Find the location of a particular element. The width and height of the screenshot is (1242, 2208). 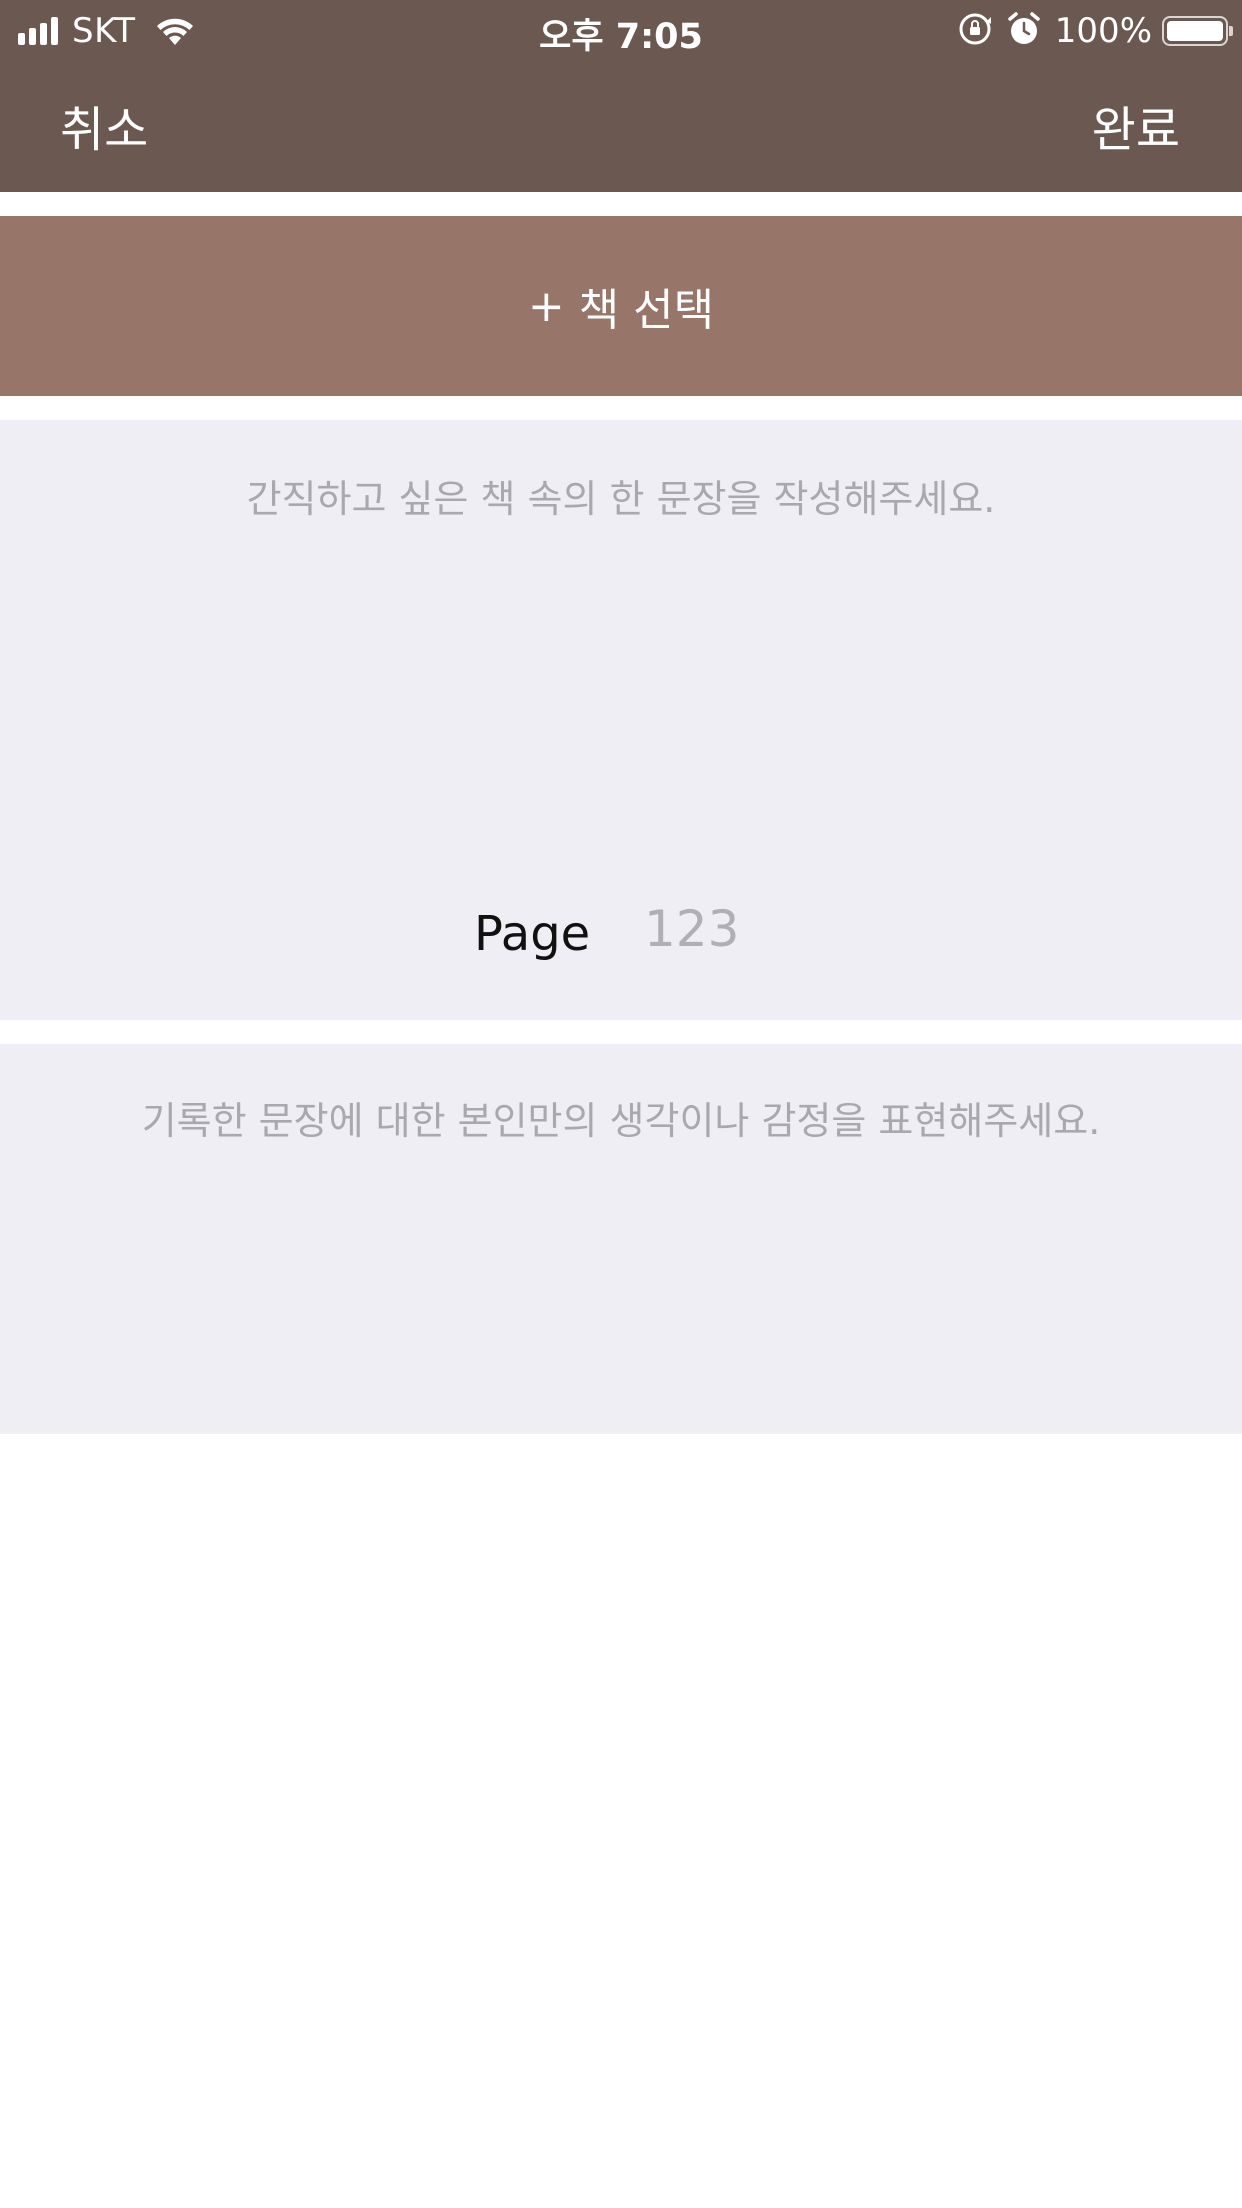

header: SKT 오후 7:05 100% 취소 완료 is located at coordinates (621, 96).